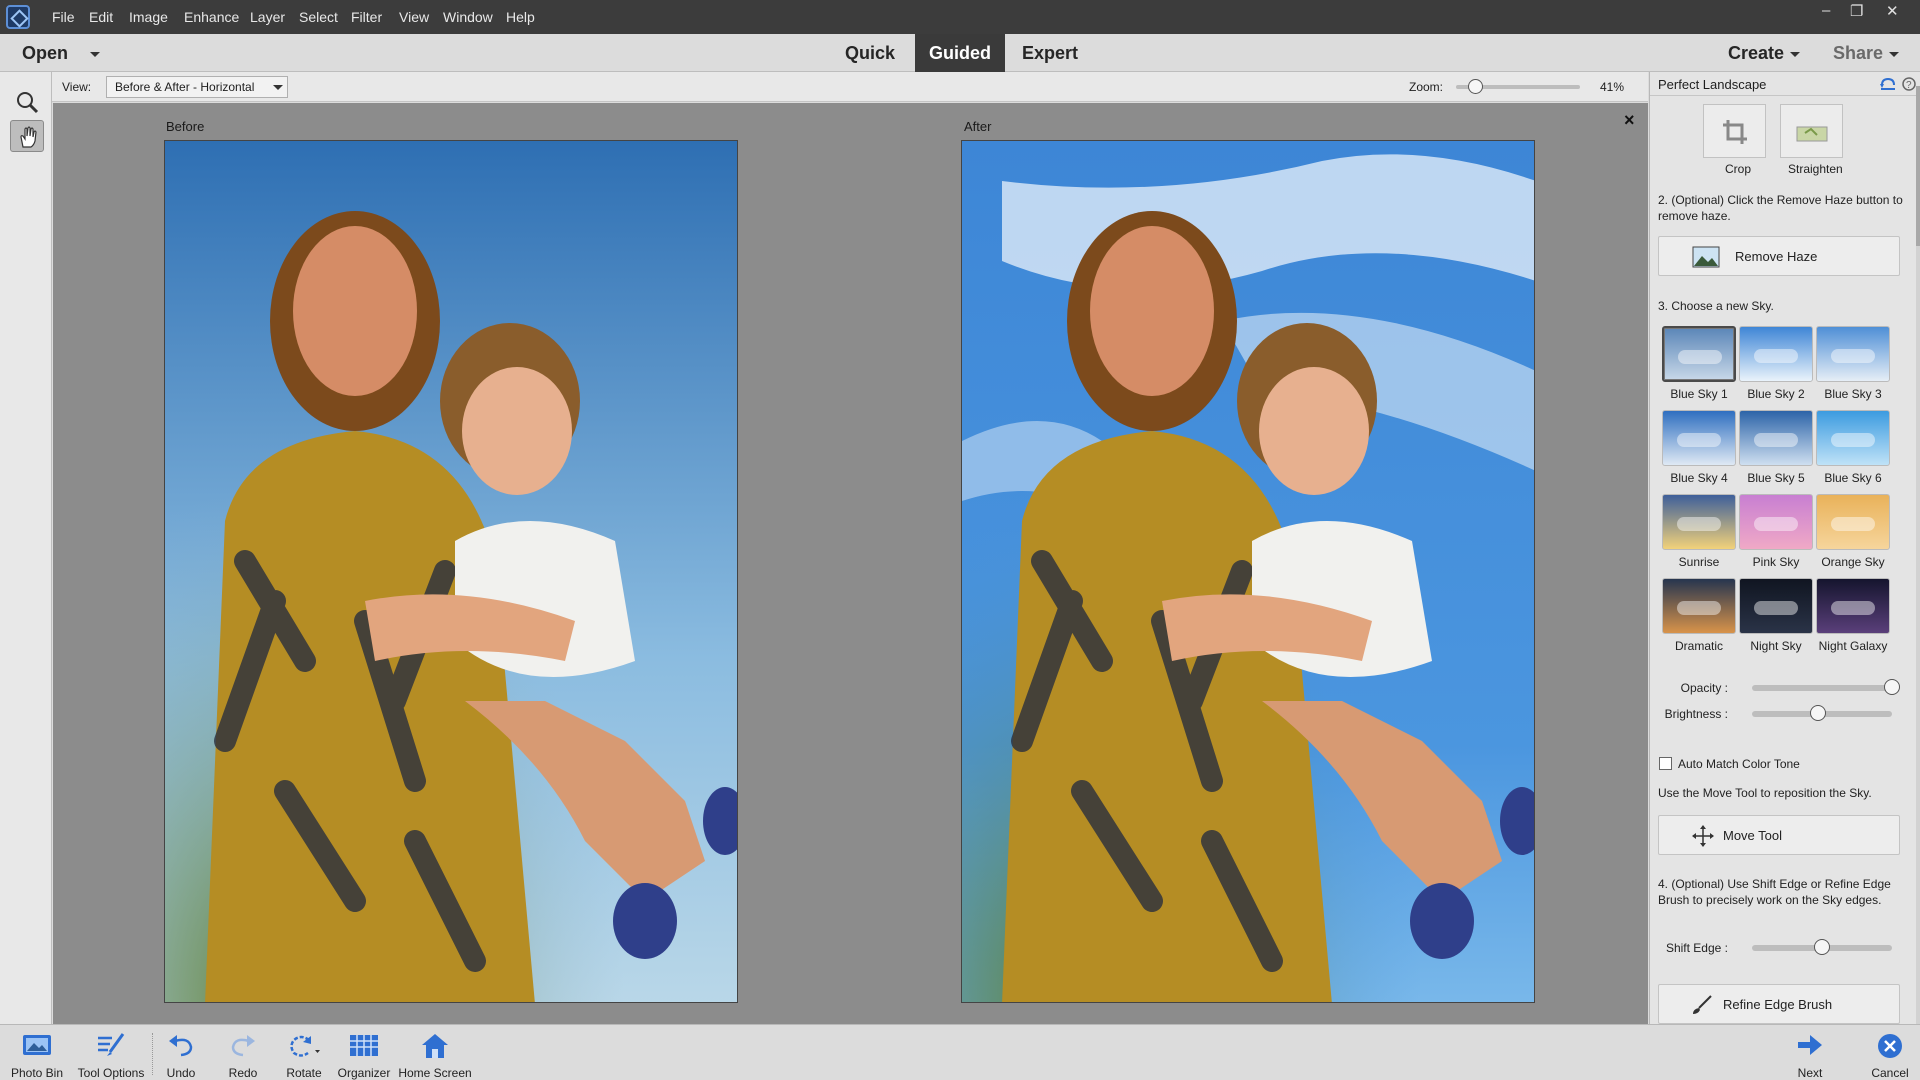 The width and height of the screenshot is (1920, 1080). What do you see at coordinates (1822, 688) in the screenshot?
I see `opacity-slider-track` at bounding box center [1822, 688].